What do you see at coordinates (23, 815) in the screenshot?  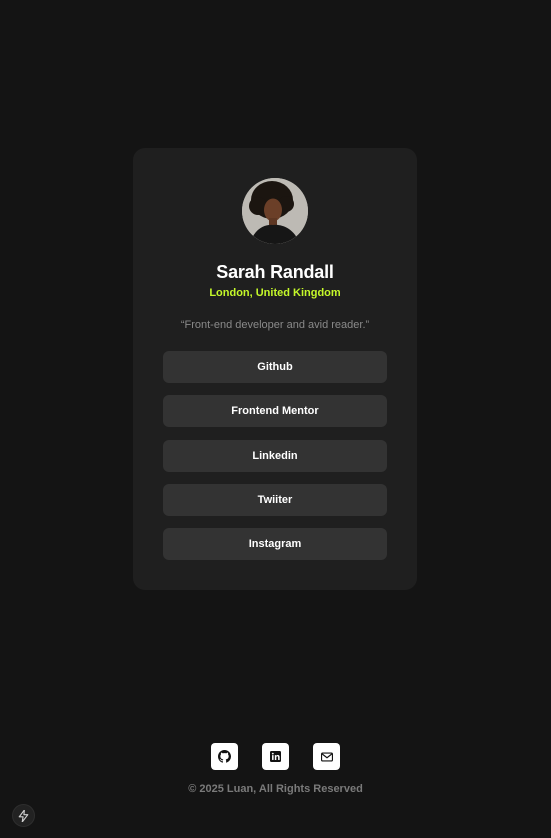 I see `lightning-icon` at bounding box center [23, 815].